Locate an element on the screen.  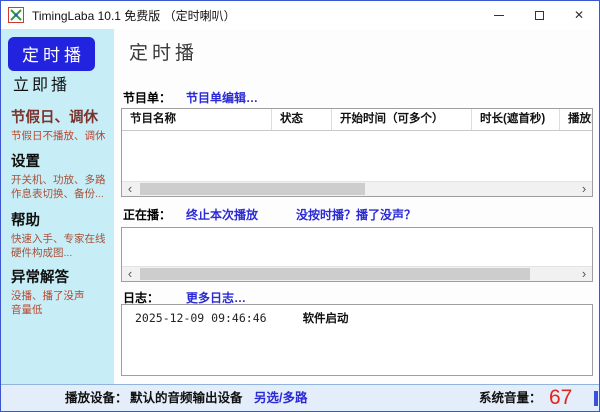
maximize-button is located at coordinates (539, 15).